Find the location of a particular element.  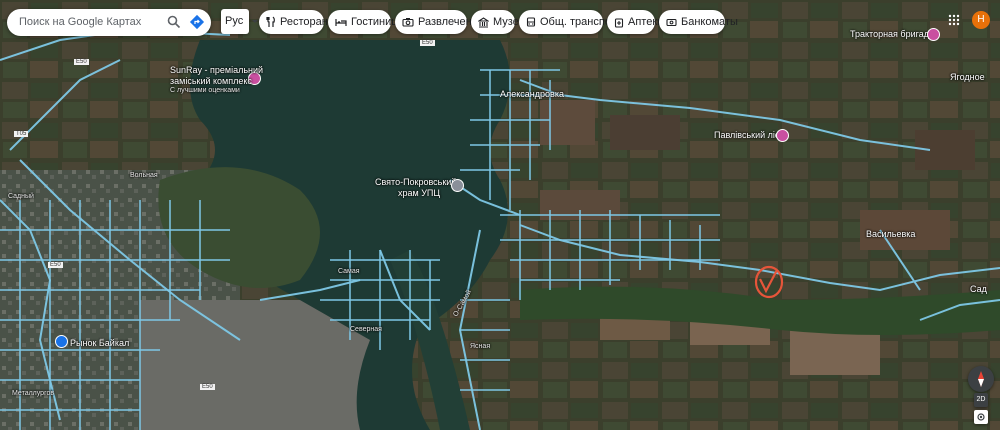

road-shield: Т05 is located at coordinates (21, 134).